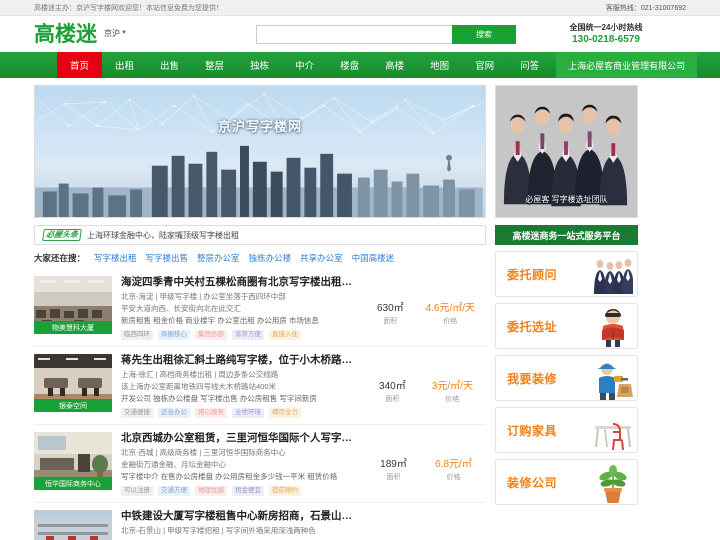 This screenshot has width=720, height=540. I want to click on listing-stats, so click(426, 525).